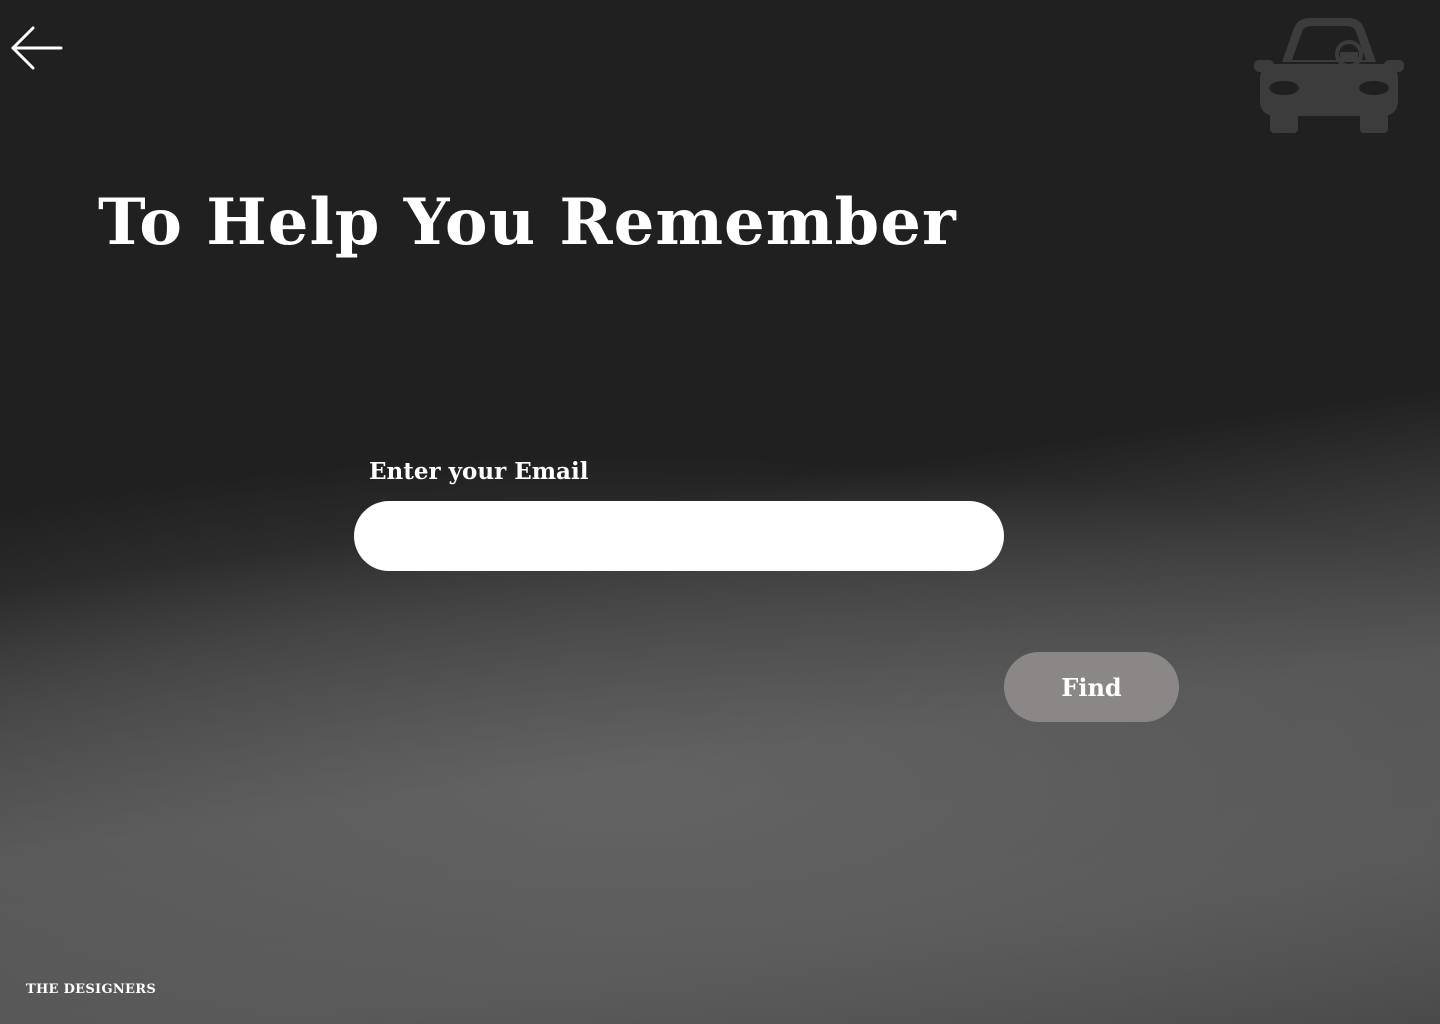 Image resolution: width=1440 pixels, height=1024 pixels. I want to click on email-input, so click(679, 536).